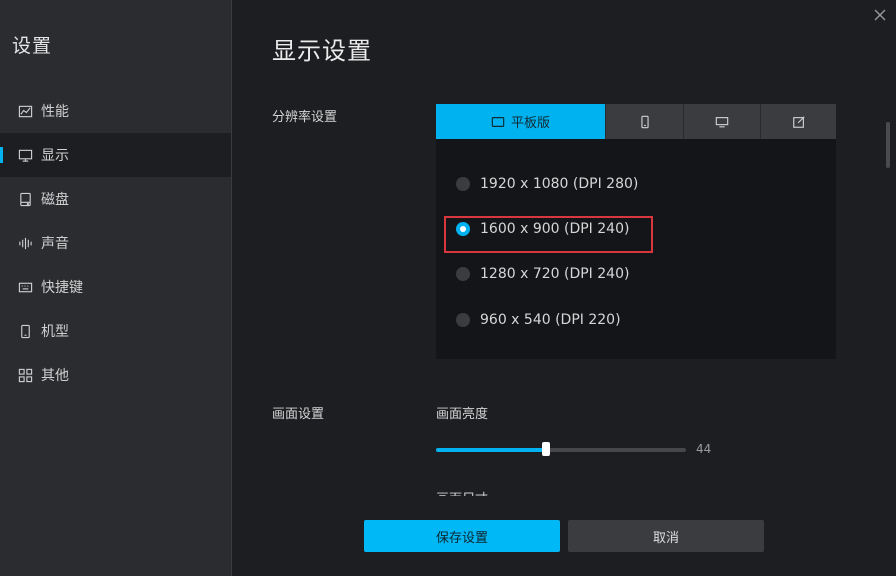 Image resolution: width=896 pixels, height=576 pixels. I want to click on chart-line-icon, so click(25, 111).